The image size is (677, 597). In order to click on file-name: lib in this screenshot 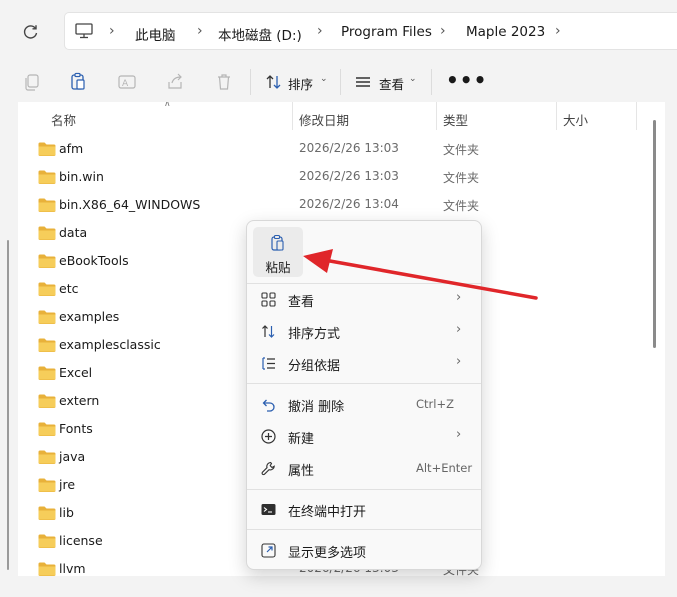, I will do `click(66, 512)`.